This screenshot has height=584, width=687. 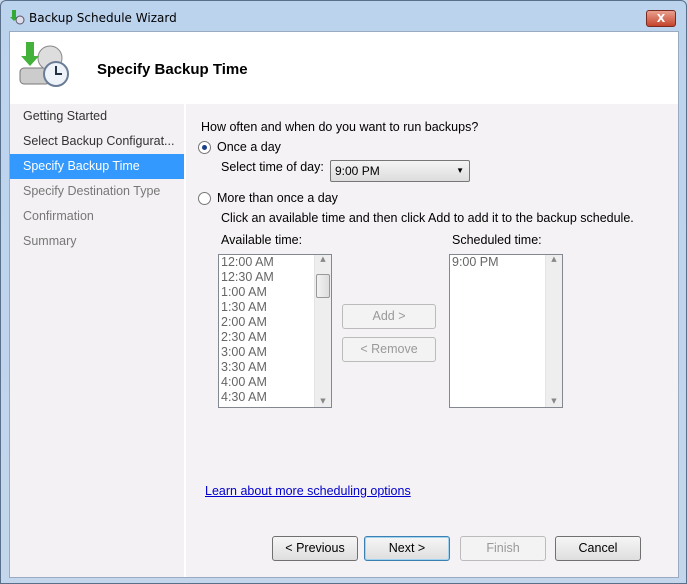 What do you see at coordinates (503, 548) in the screenshot?
I see `finish-button: Finish` at bounding box center [503, 548].